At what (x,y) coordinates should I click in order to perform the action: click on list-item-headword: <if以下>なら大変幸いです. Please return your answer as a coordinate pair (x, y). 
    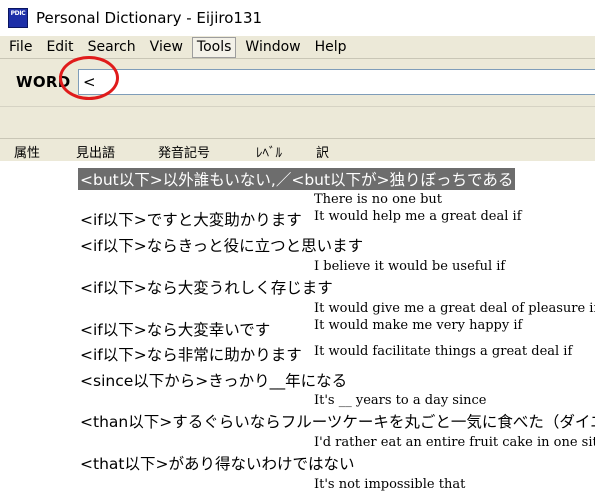
    Looking at the image, I should click on (175, 329).